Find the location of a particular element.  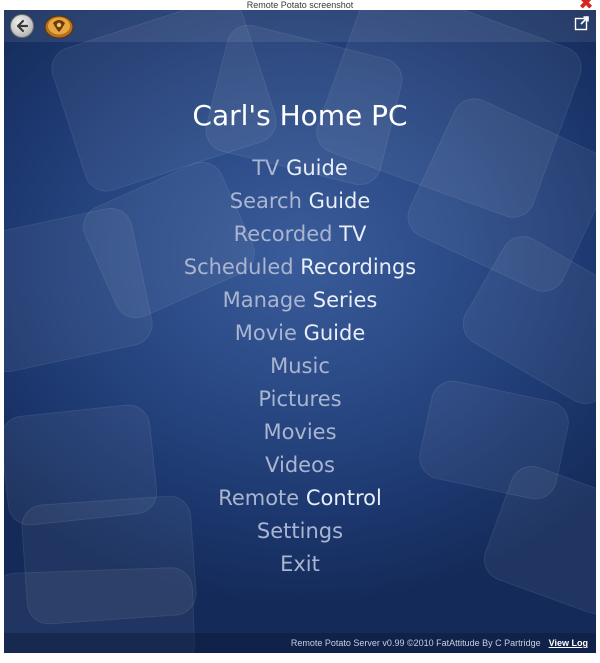

menu-item-label: Scheduled is located at coordinates (238, 267).